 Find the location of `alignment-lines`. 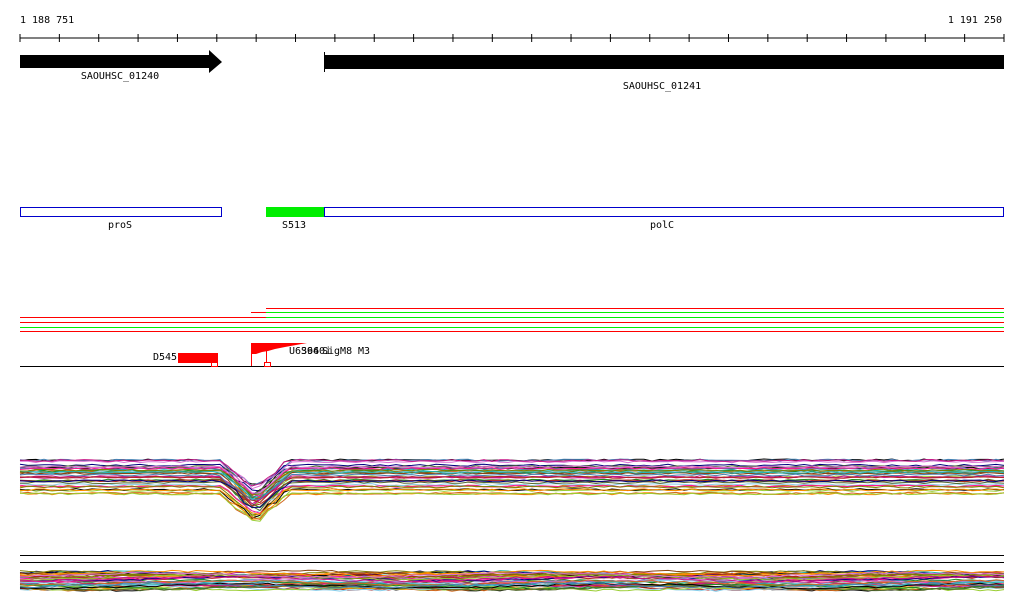

alignment-lines is located at coordinates (512, 320).